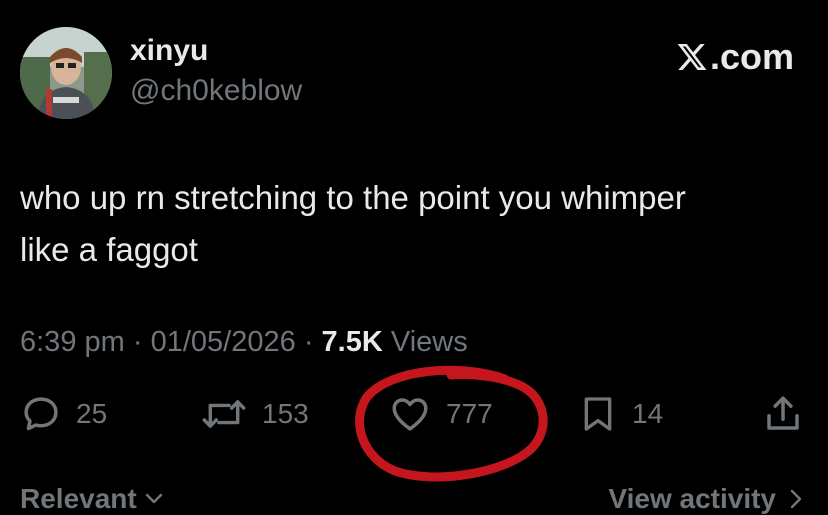 This screenshot has width=828, height=515. What do you see at coordinates (223, 342) in the screenshot?
I see `tweet-date: 01/05/2026` at bounding box center [223, 342].